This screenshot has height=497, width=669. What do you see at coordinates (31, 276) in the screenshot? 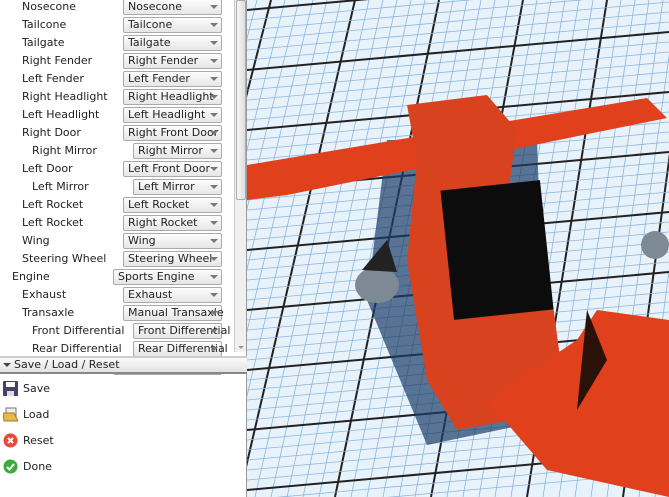
I see `part-label: Engine` at bounding box center [31, 276].